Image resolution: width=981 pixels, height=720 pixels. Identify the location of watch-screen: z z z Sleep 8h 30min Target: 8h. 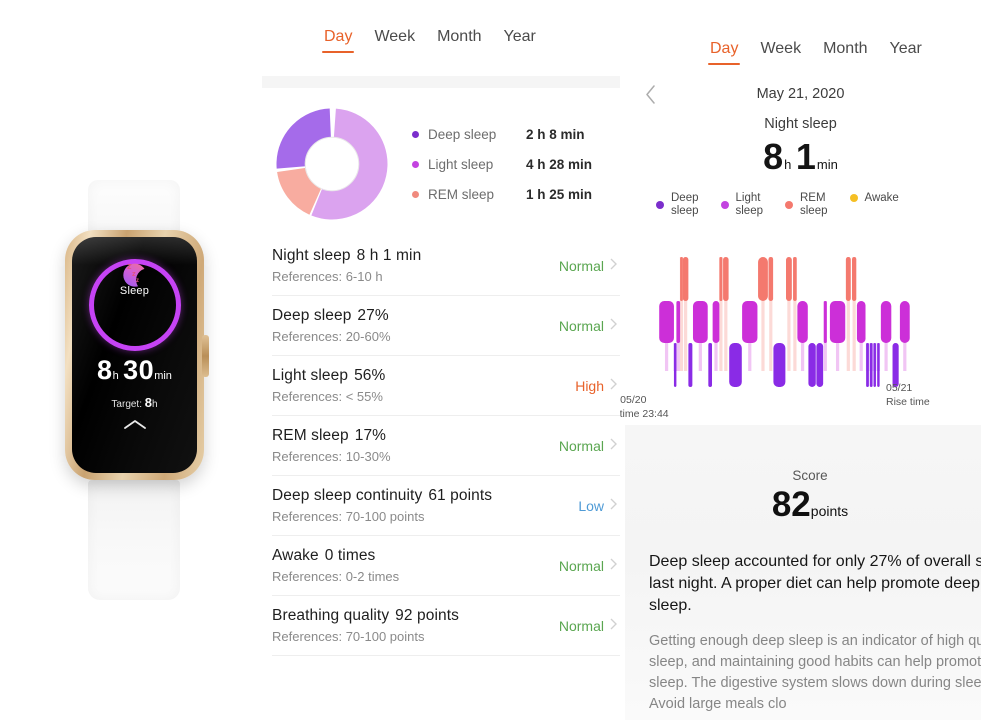
(134, 355).